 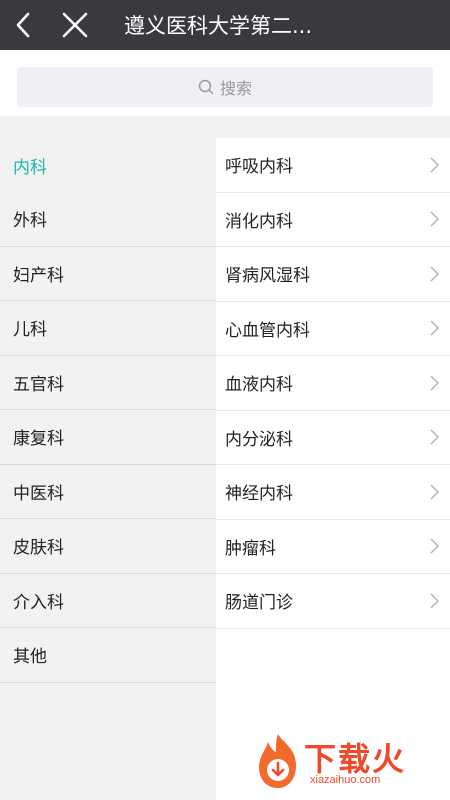 I want to click on search-placeholder: 搜索, so click(x=235, y=88).